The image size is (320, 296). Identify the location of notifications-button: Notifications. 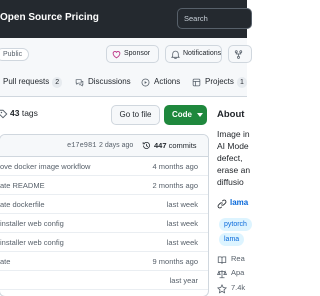
(193, 54).